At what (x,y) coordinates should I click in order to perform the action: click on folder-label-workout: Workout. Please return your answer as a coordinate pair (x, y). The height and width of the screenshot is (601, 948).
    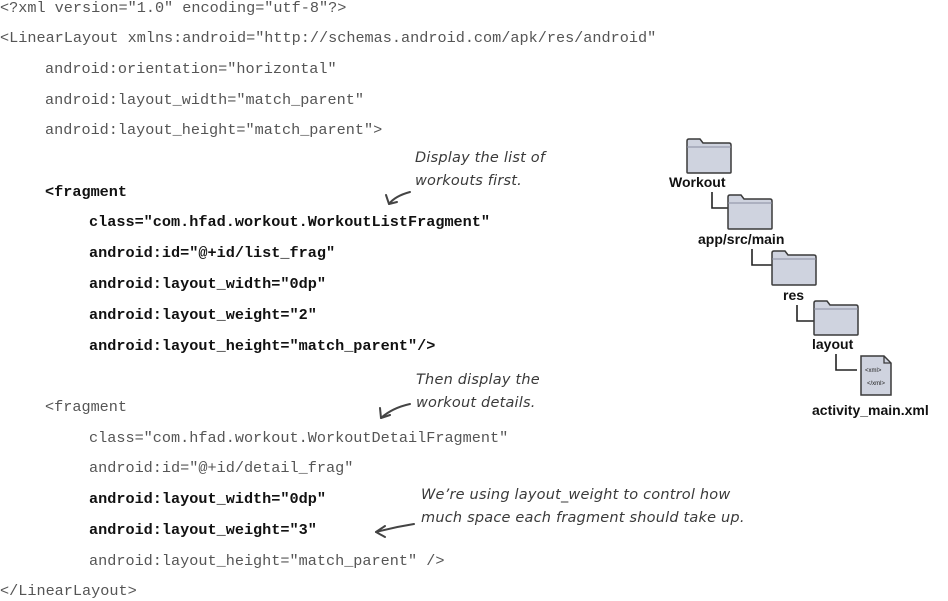
    Looking at the image, I should click on (697, 182).